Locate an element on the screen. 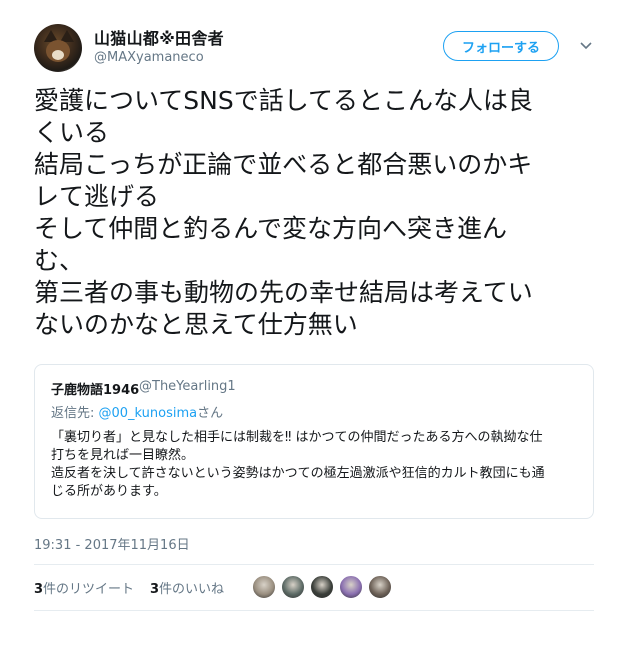  tweet-timestamp: 19:31 - 2017年11月16日 is located at coordinates (112, 543).